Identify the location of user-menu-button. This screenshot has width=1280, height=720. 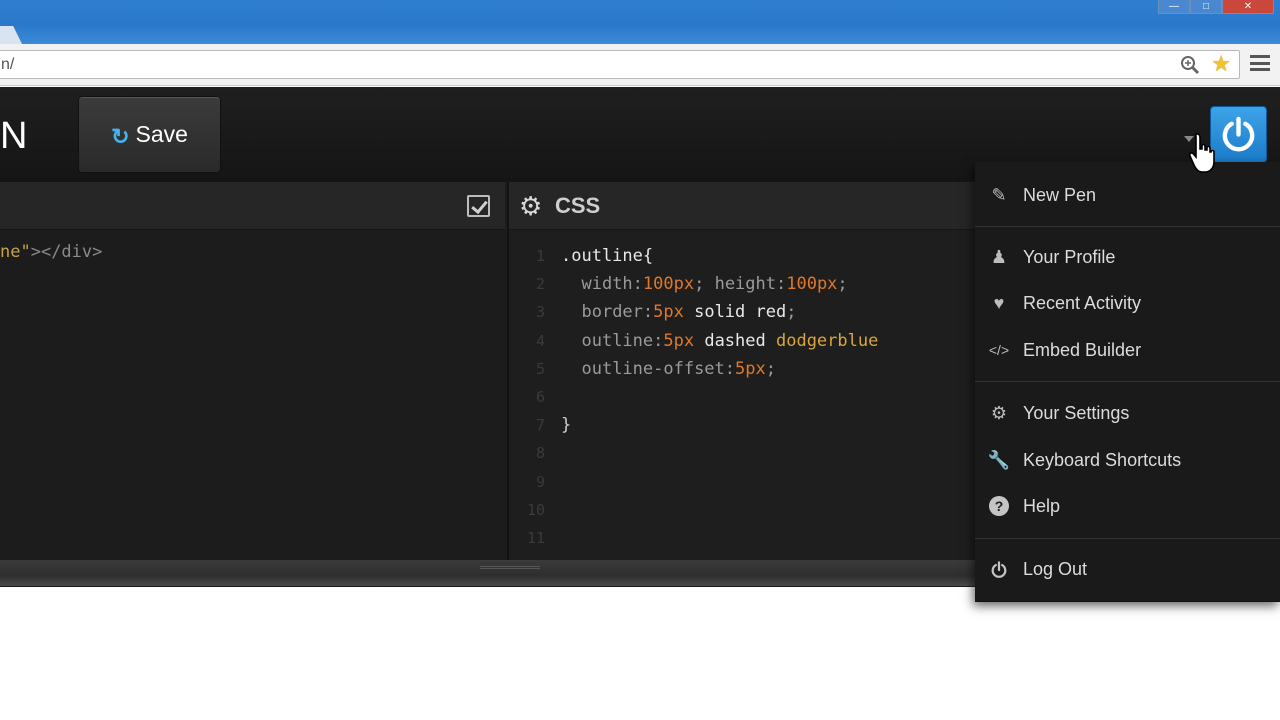
(1238, 134).